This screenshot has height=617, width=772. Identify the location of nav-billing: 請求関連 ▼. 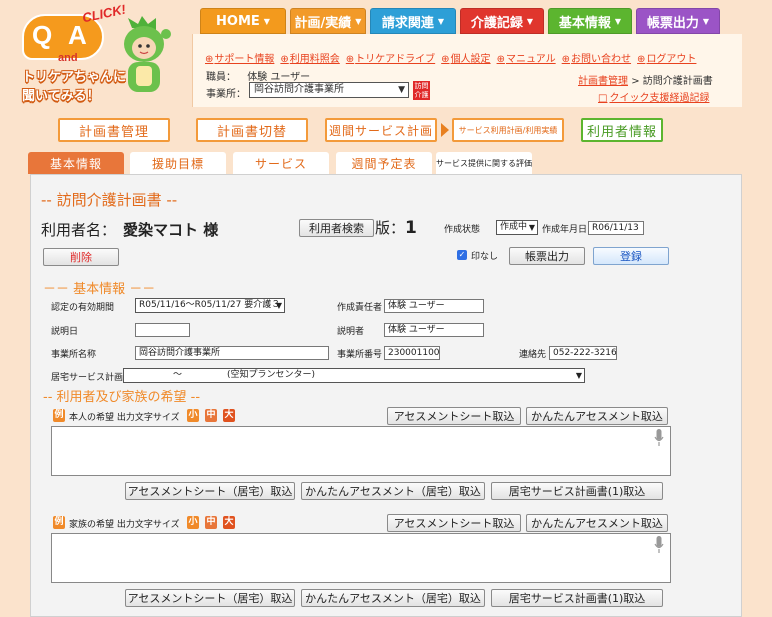
(413, 21).